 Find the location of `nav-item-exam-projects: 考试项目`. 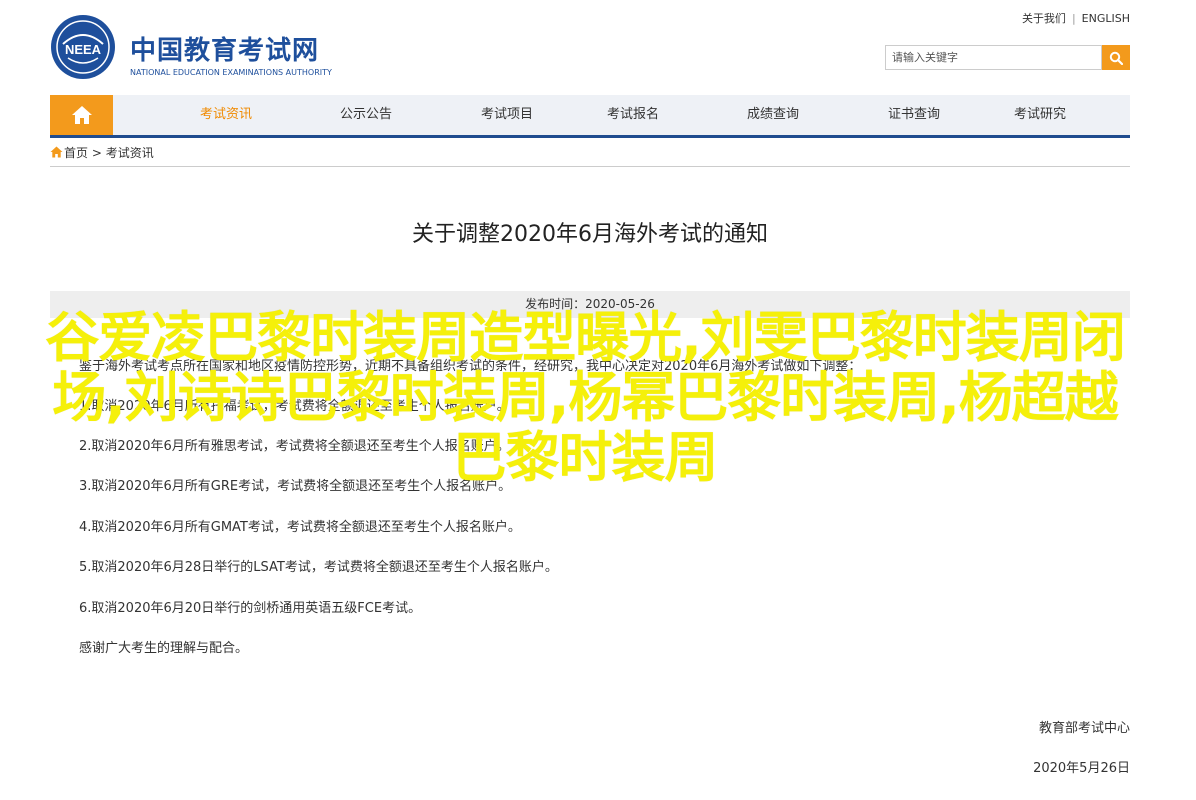

nav-item-exam-projects: 考试项目 is located at coordinates (507, 115).